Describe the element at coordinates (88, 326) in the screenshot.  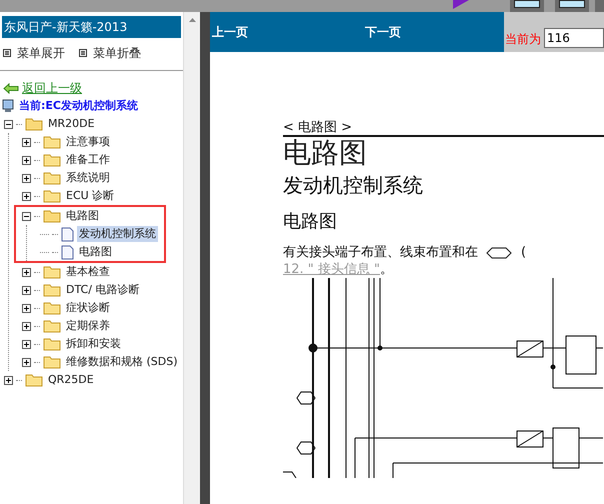
I see `tree-item: 定期保养` at that location.